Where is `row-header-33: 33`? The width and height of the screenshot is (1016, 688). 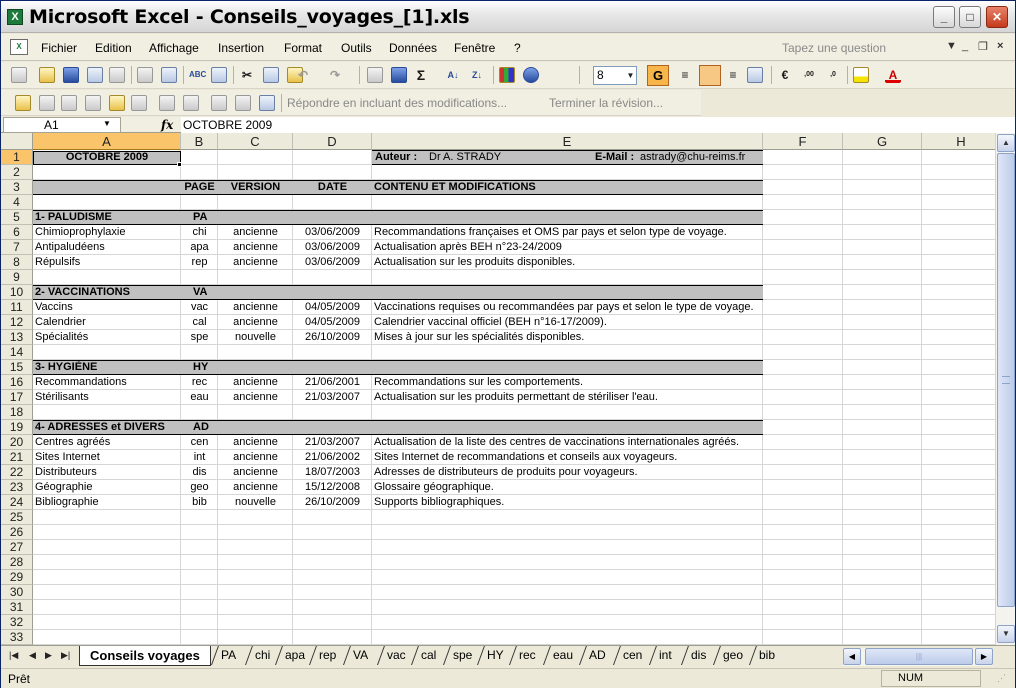
row-header-33: 33 is located at coordinates (17, 637).